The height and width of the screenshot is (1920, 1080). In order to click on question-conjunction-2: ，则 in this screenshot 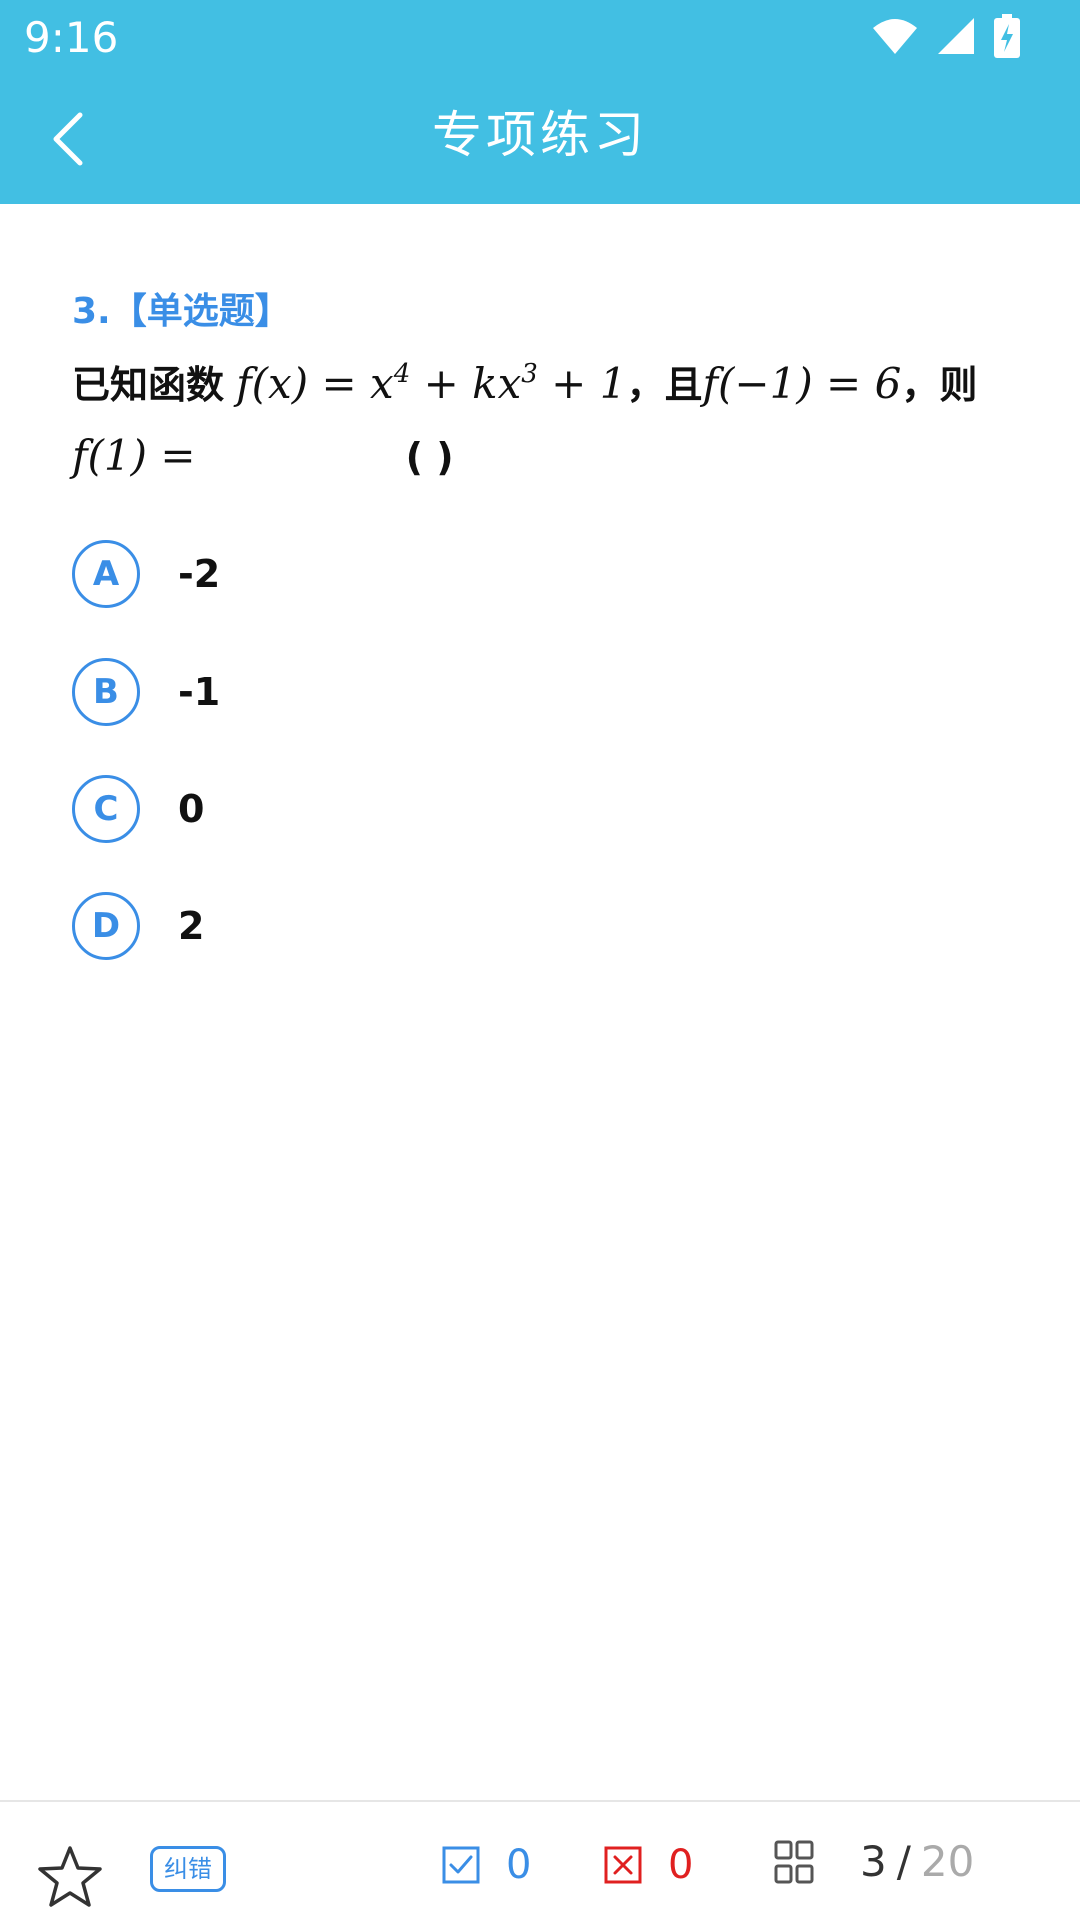, I will do `click(939, 385)`.